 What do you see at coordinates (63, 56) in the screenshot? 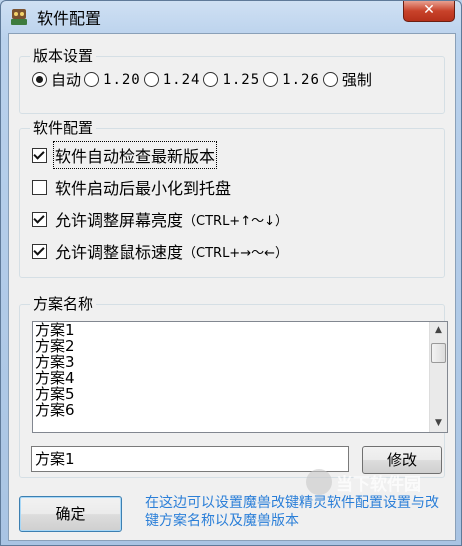
I see `version-group-legend: 版本设置` at bounding box center [63, 56].